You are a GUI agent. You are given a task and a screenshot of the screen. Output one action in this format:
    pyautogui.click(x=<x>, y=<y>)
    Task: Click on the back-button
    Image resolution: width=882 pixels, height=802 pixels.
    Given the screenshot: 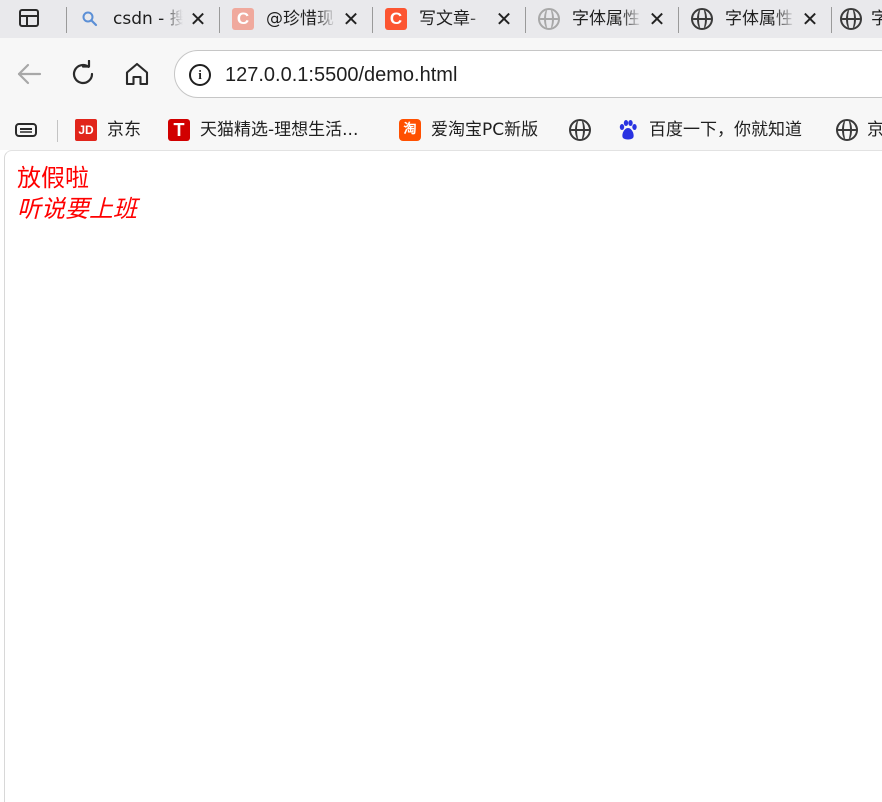 What is the action you would take?
    pyautogui.click(x=29, y=74)
    